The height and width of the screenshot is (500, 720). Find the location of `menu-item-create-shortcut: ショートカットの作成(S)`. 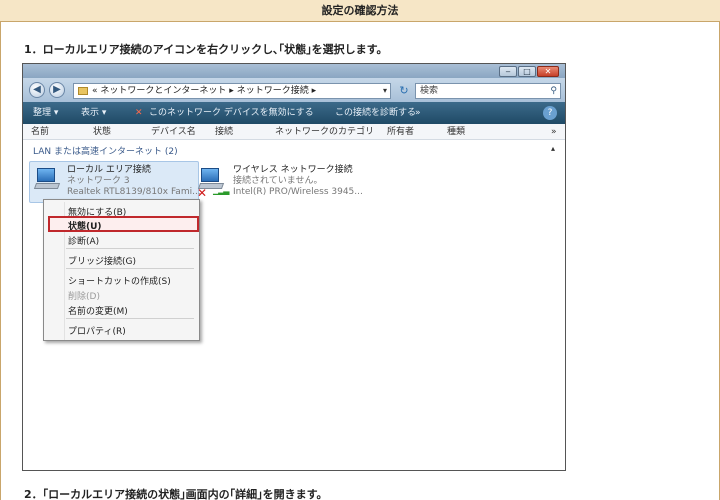

menu-item-create-shortcut: ショートカットの作成(S) is located at coordinates (119, 280).